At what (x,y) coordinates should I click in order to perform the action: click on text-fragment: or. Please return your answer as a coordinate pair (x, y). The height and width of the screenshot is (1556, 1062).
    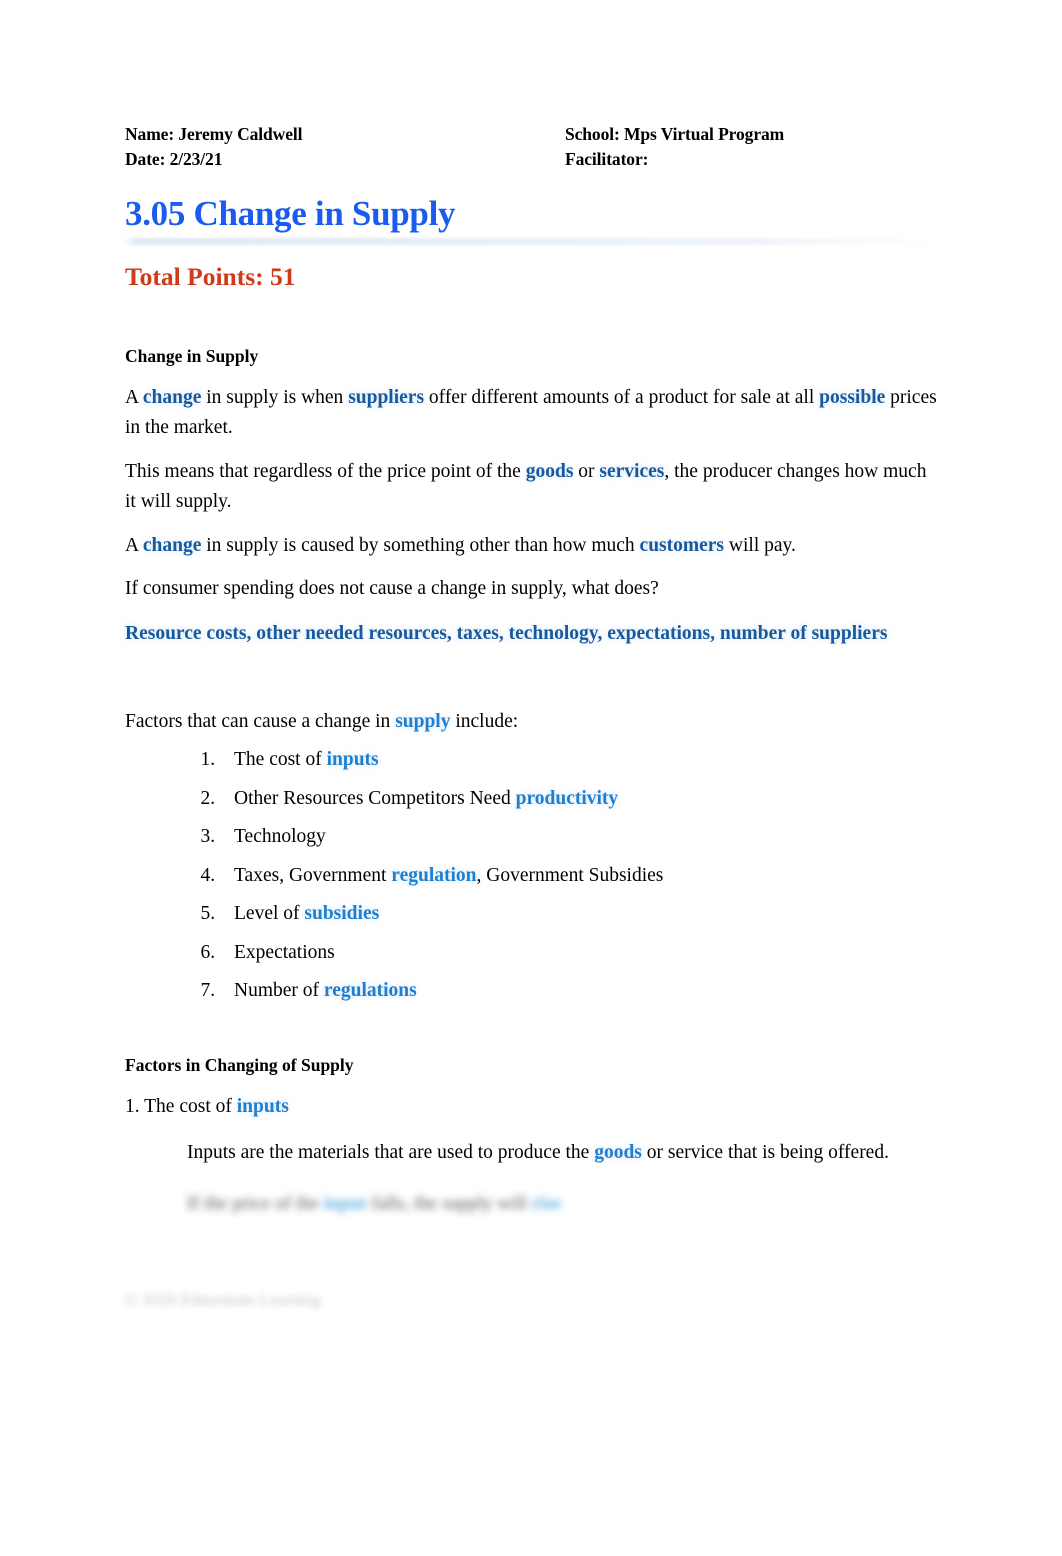
    Looking at the image, I should click on (586, 471).